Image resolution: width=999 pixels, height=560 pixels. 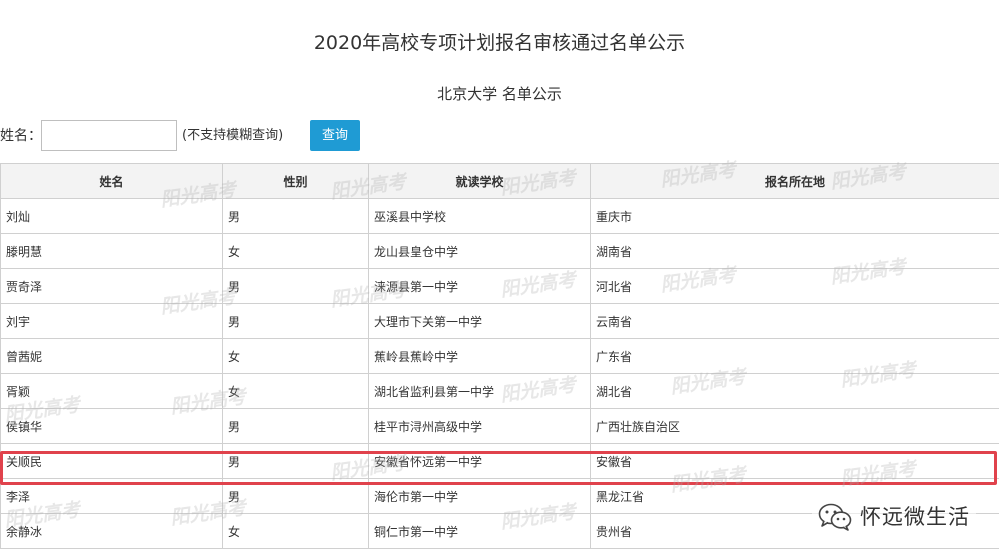 I want to click on search-note: (不支持模糊查询), so click(x=233, y=135).